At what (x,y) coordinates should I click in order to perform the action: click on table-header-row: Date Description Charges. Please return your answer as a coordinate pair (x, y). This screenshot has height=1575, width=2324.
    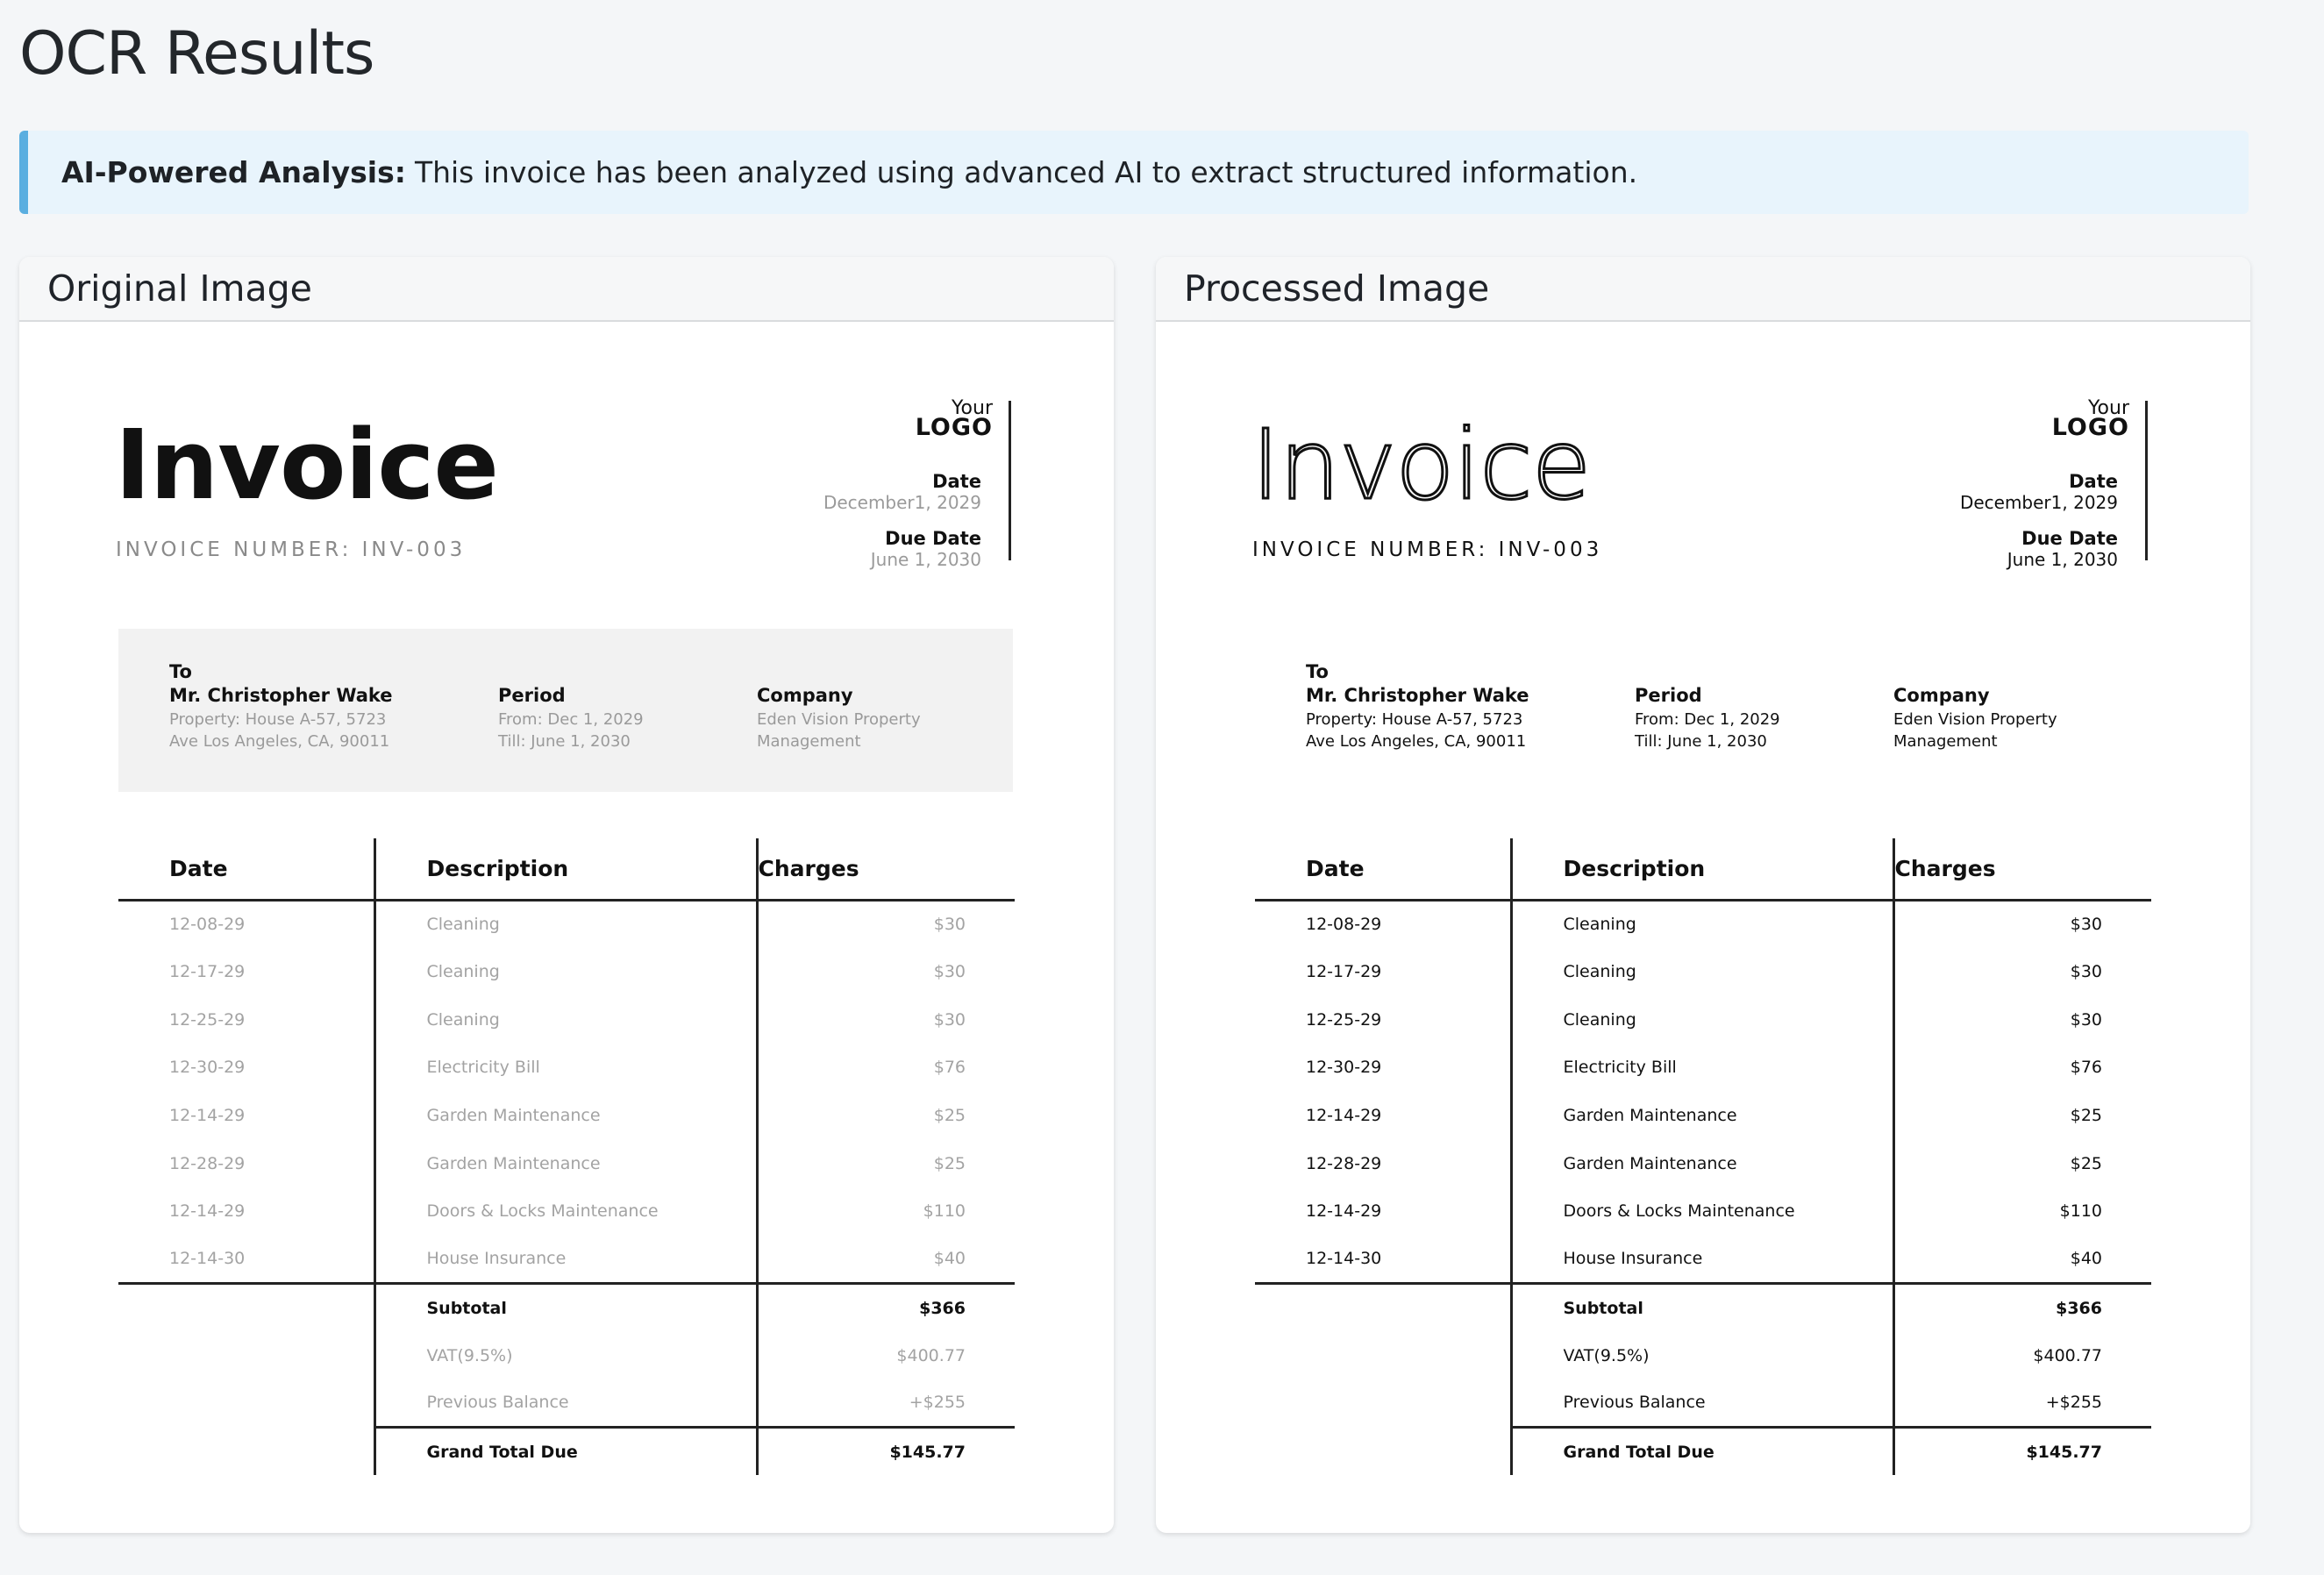
    Looking at the image, I should click on (1703, 870).